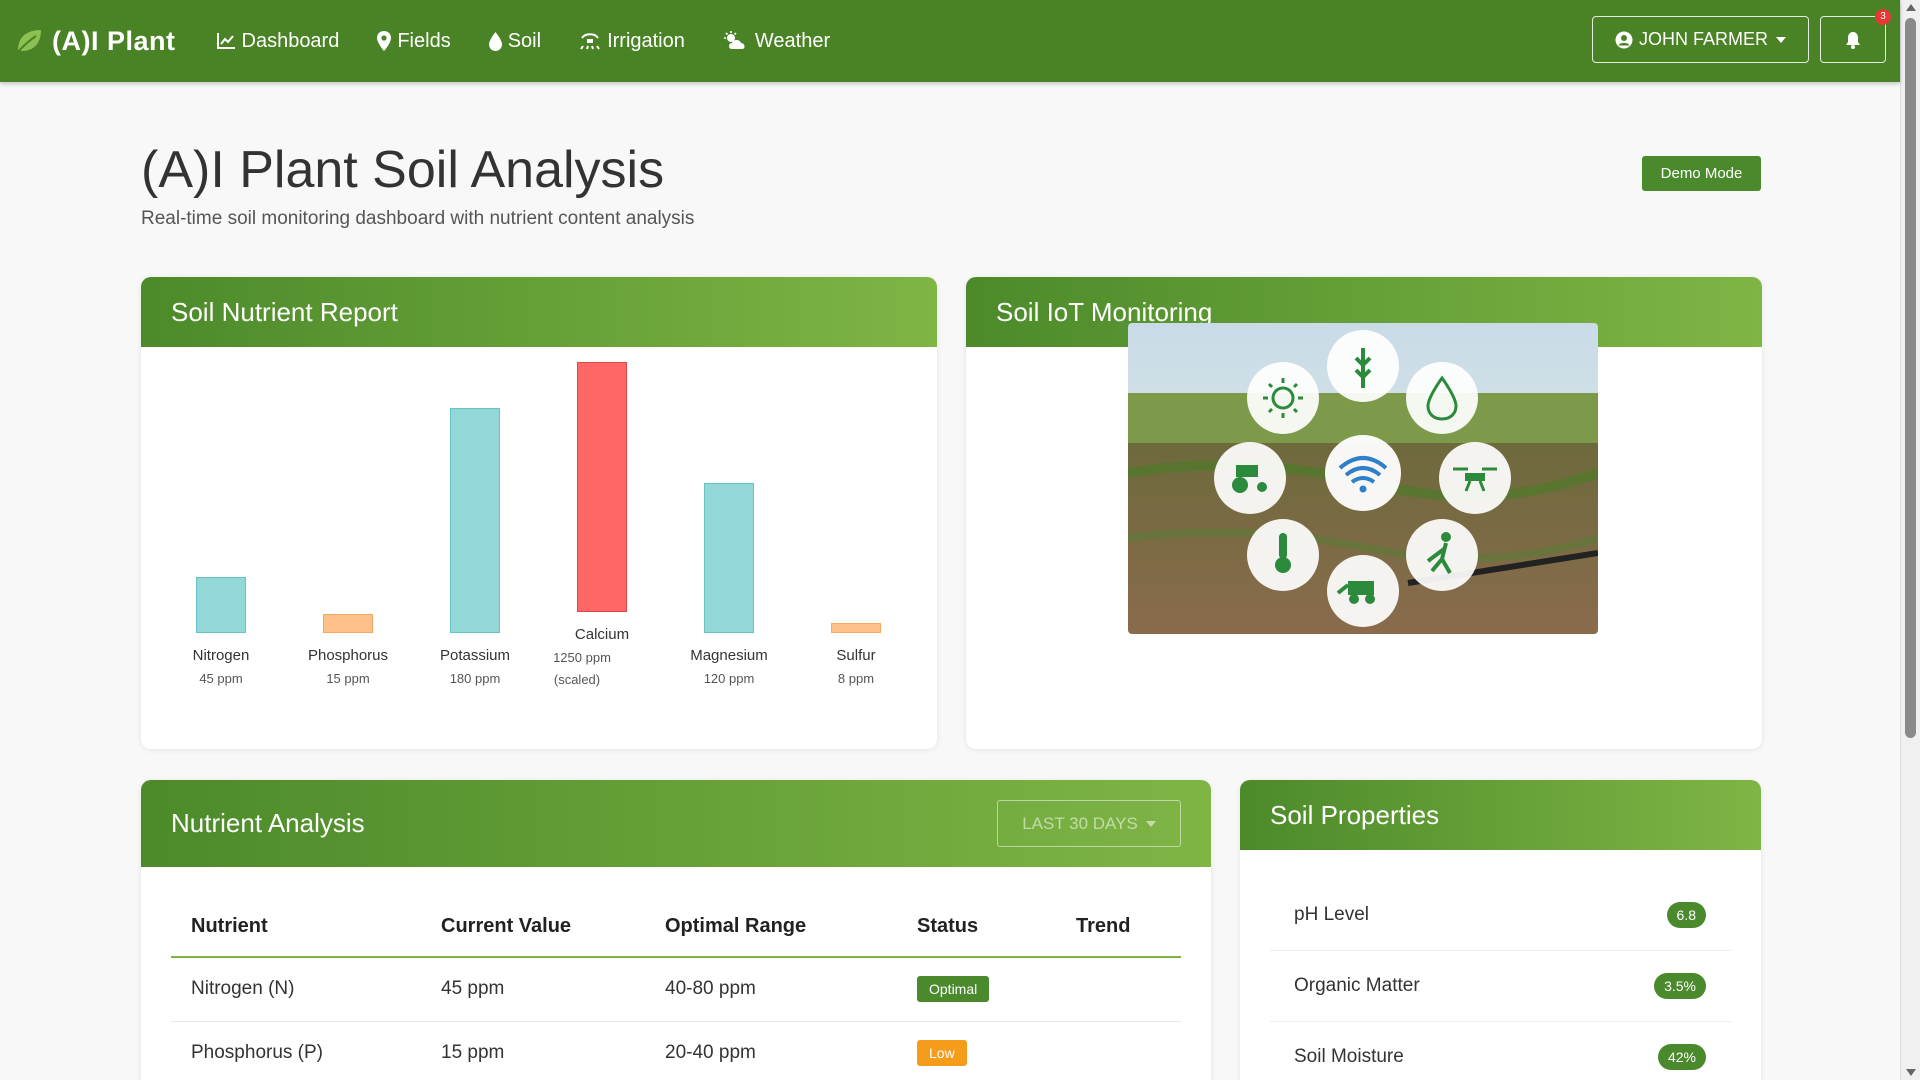 The height and width of the screenshot is (1080, 1920). What do you see at coordinates (976, 1050) in the screenshot?
I see `cell-status: Low` at bounding box center [976, 1050].